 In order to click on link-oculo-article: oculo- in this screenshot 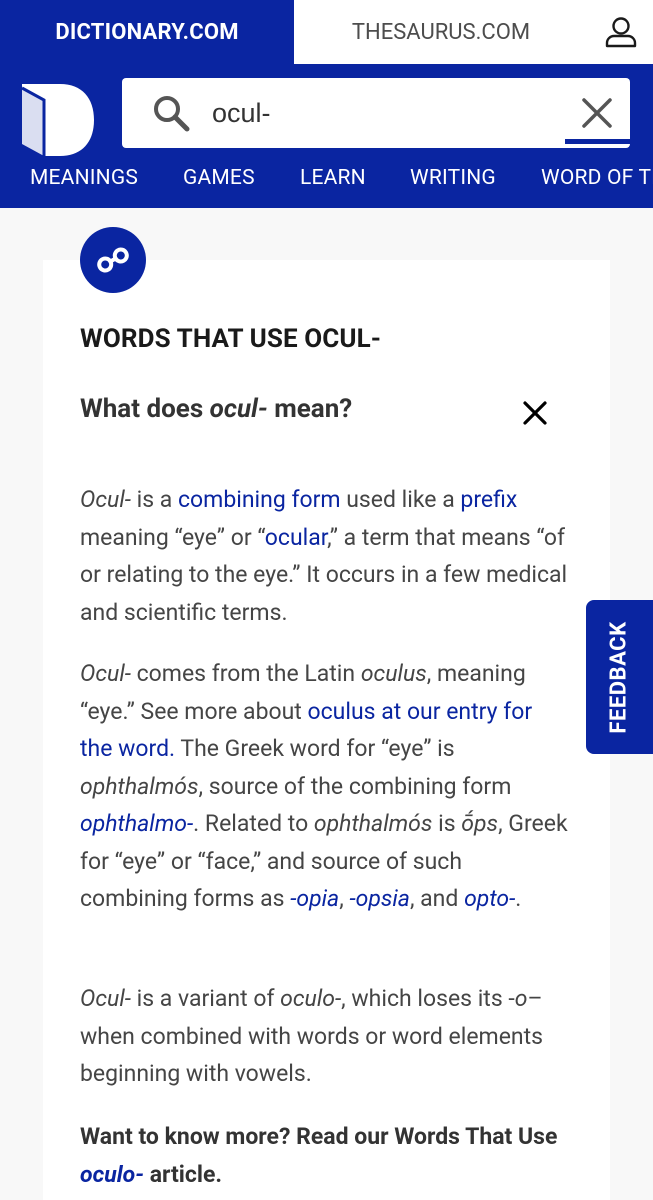, I will do `click(112, 1174)`.